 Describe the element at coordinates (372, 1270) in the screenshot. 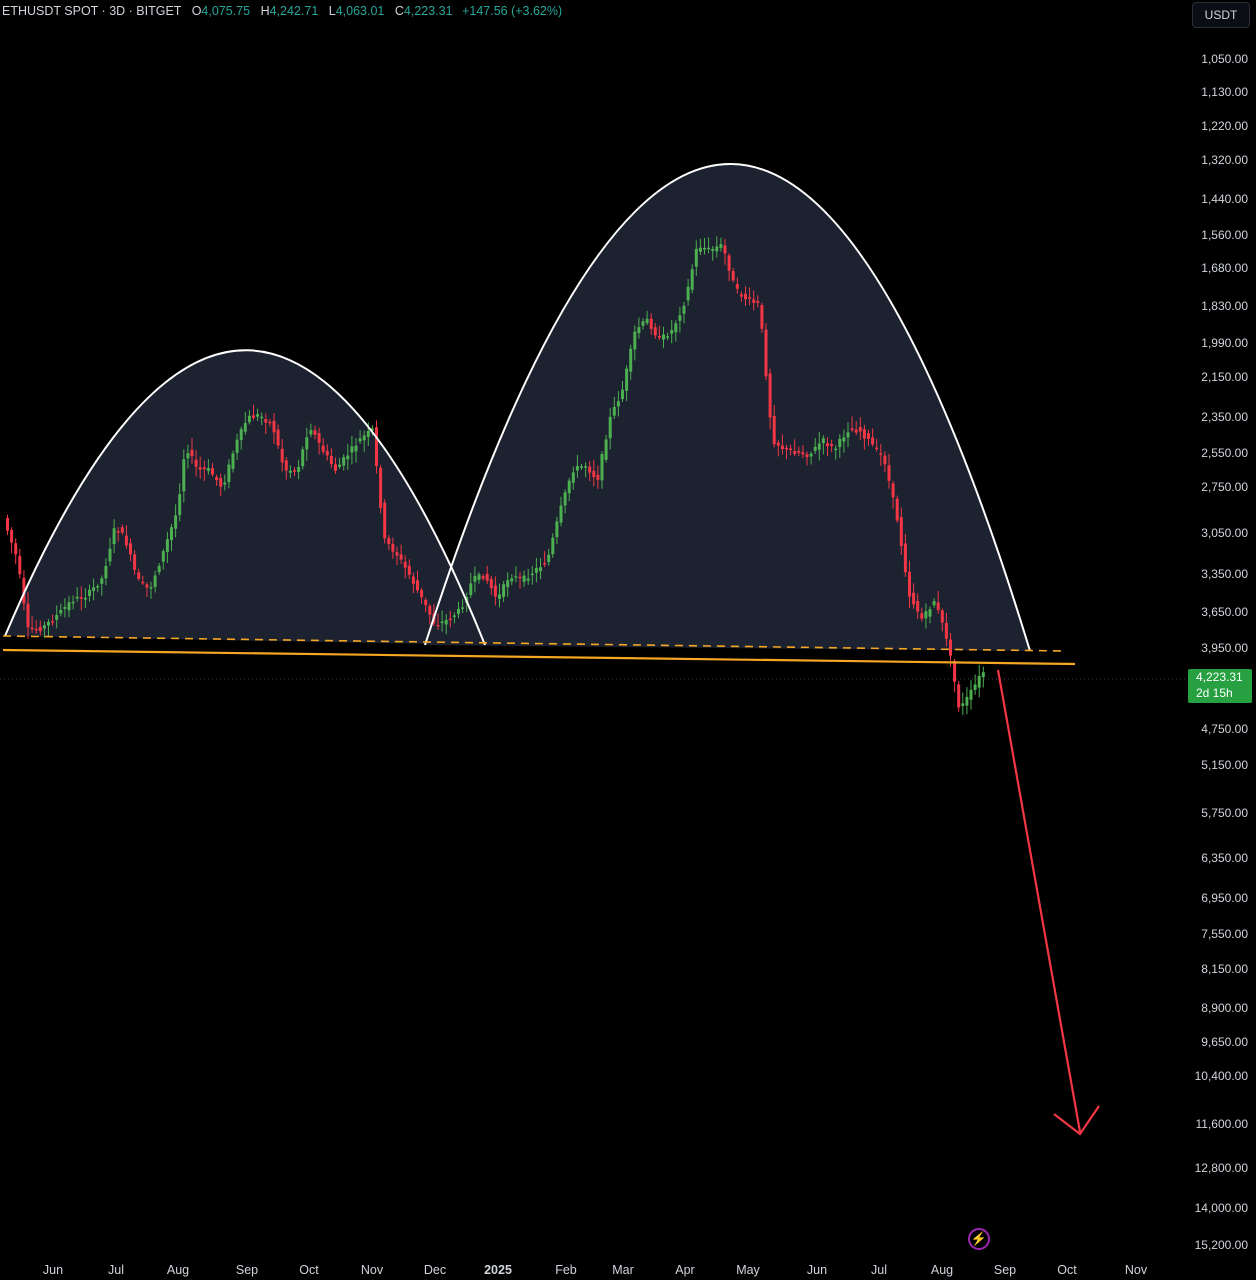

I see `x-tick-label: Nov` at that location.